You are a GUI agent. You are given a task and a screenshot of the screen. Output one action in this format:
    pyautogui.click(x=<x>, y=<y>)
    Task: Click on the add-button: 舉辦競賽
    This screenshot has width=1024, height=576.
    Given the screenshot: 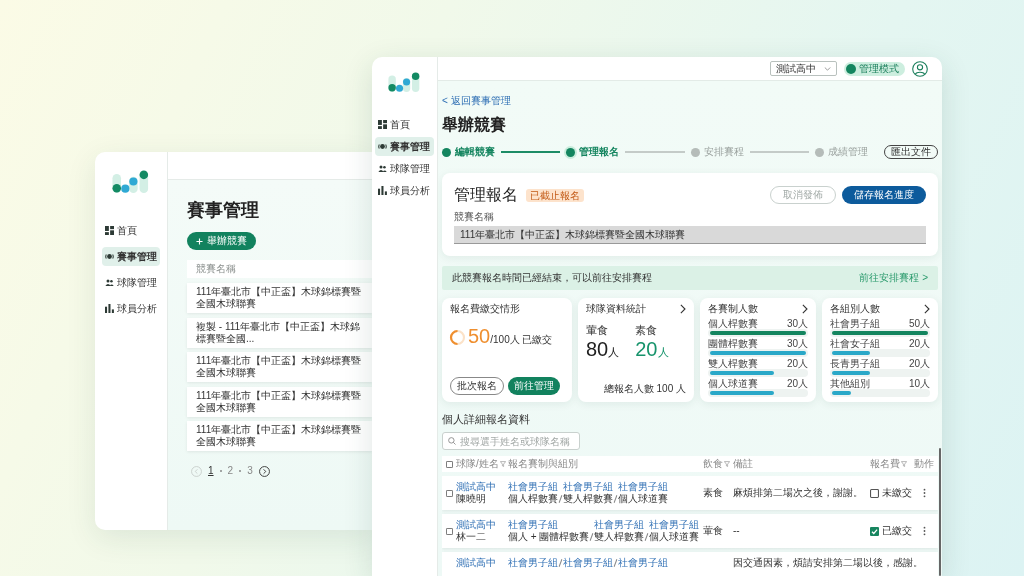 What is the action you would take?
    pyautogui.click(x=221, y=241)
    